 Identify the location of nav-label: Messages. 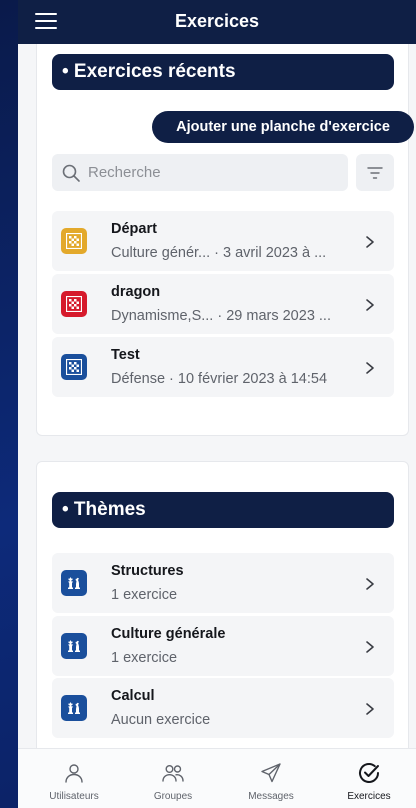
(271, 796).